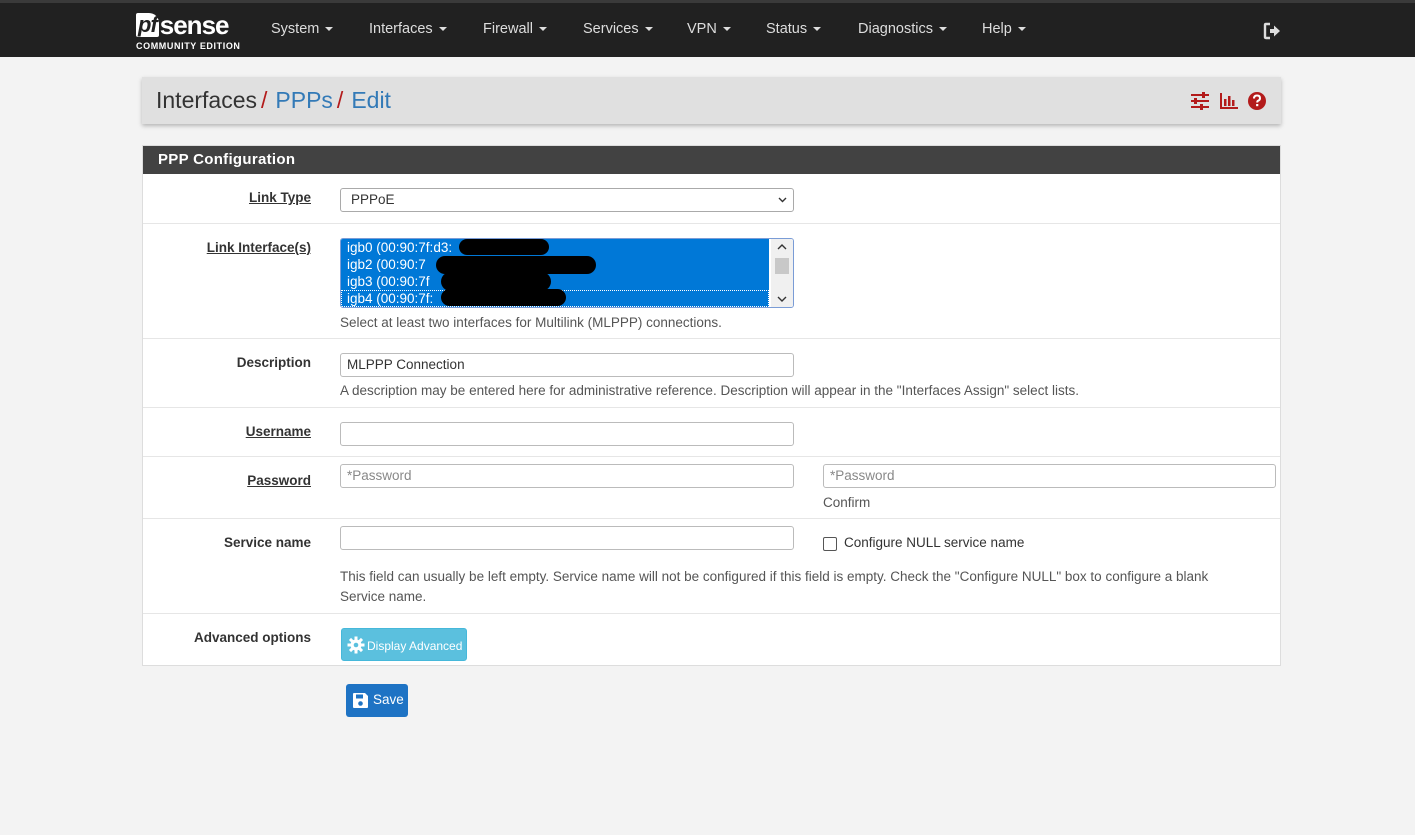  What do you see at coordinates (147, 24) in the screenshot?
I see `logo-pf: pf` at bounding box center [147, 24].